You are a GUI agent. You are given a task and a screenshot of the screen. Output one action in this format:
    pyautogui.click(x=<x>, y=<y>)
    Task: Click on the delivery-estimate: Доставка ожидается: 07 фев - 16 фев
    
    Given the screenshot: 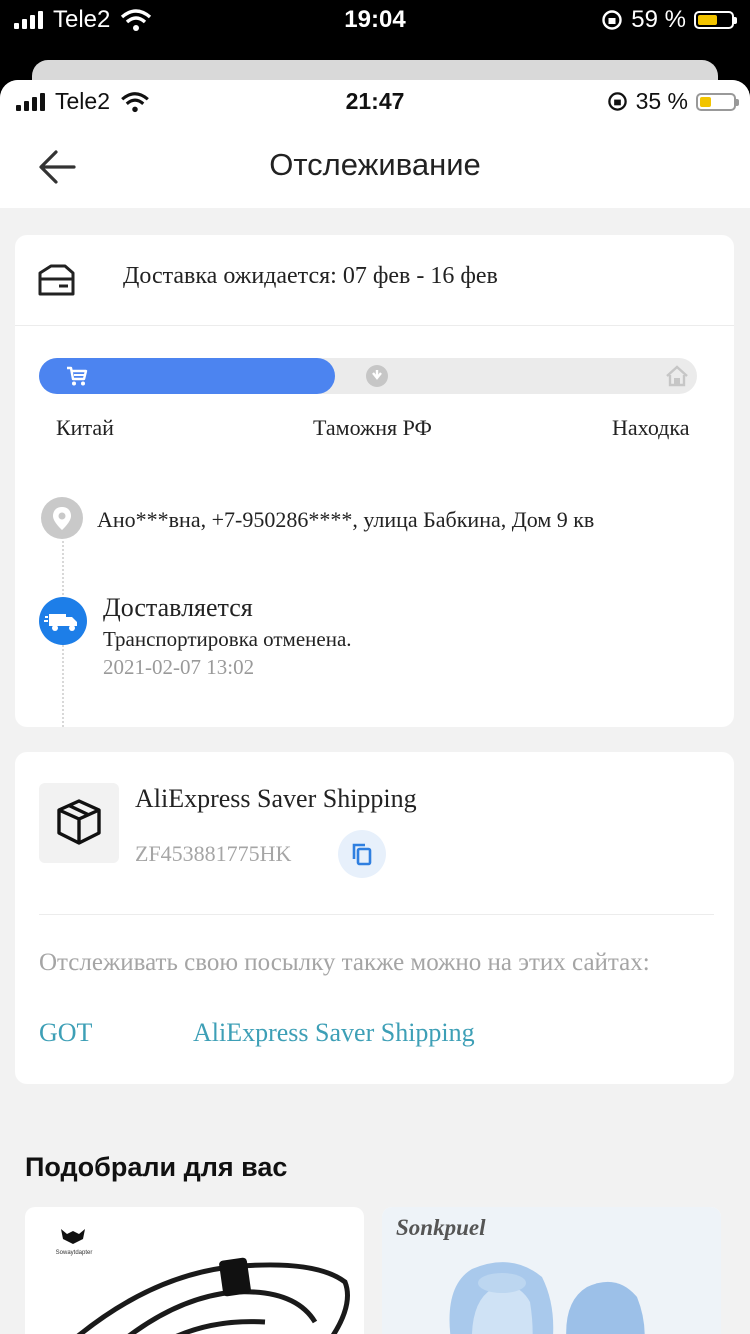 What is the action you would take?
    pyautogui.click(x=310, y=276)
    